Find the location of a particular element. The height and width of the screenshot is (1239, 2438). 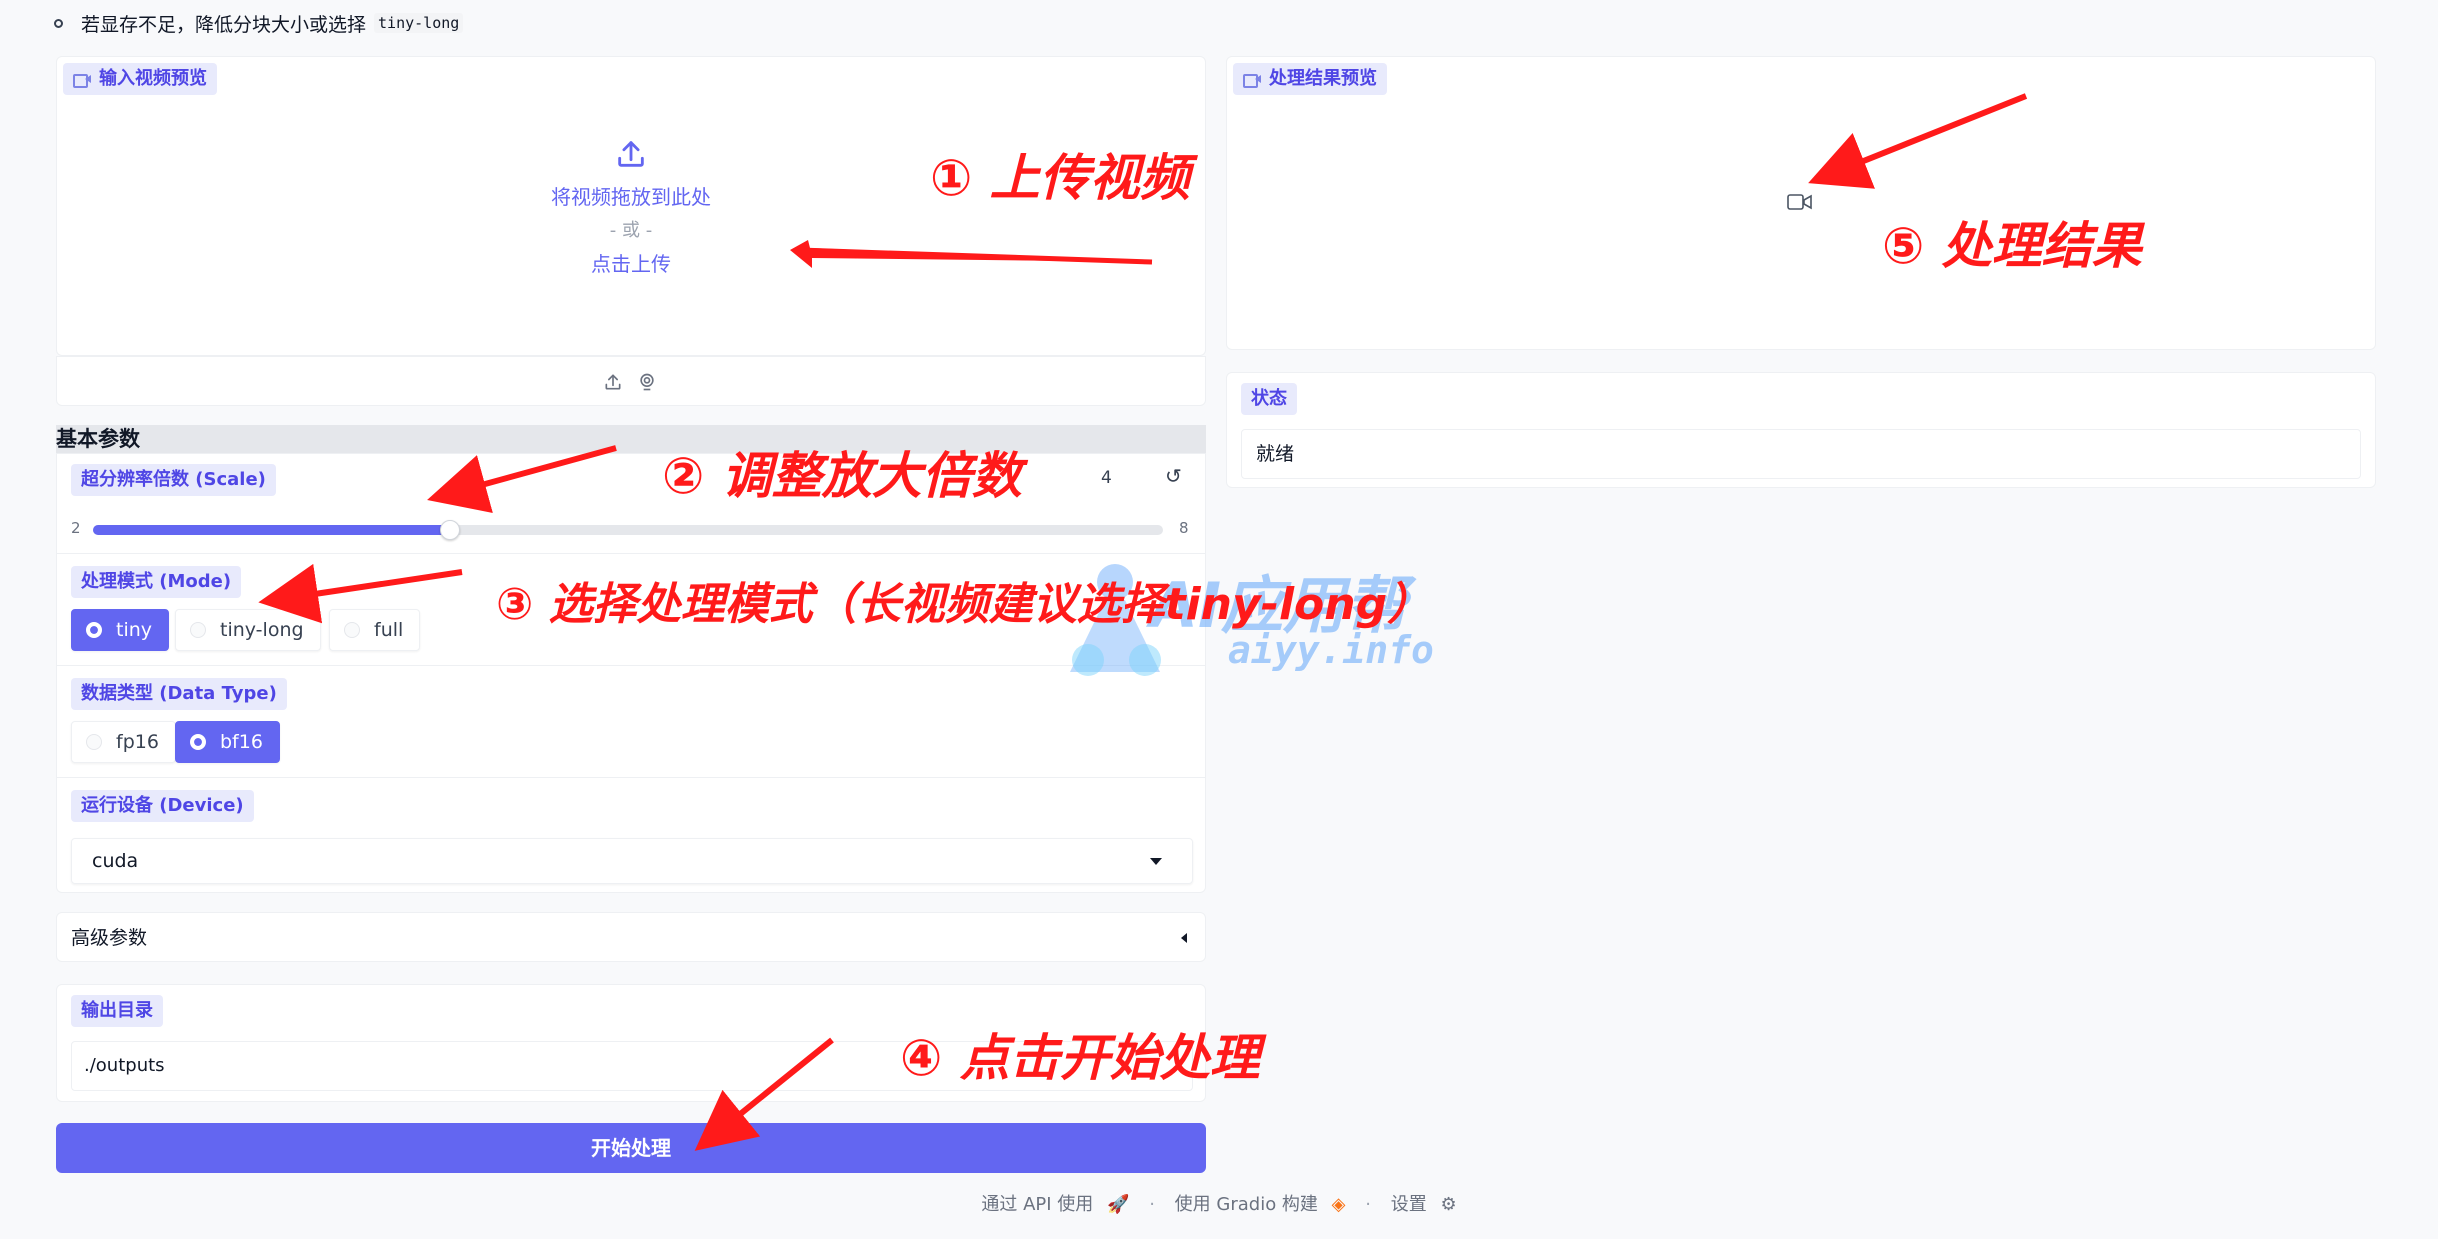

arrow-start is located at coordinates (764, 1094).